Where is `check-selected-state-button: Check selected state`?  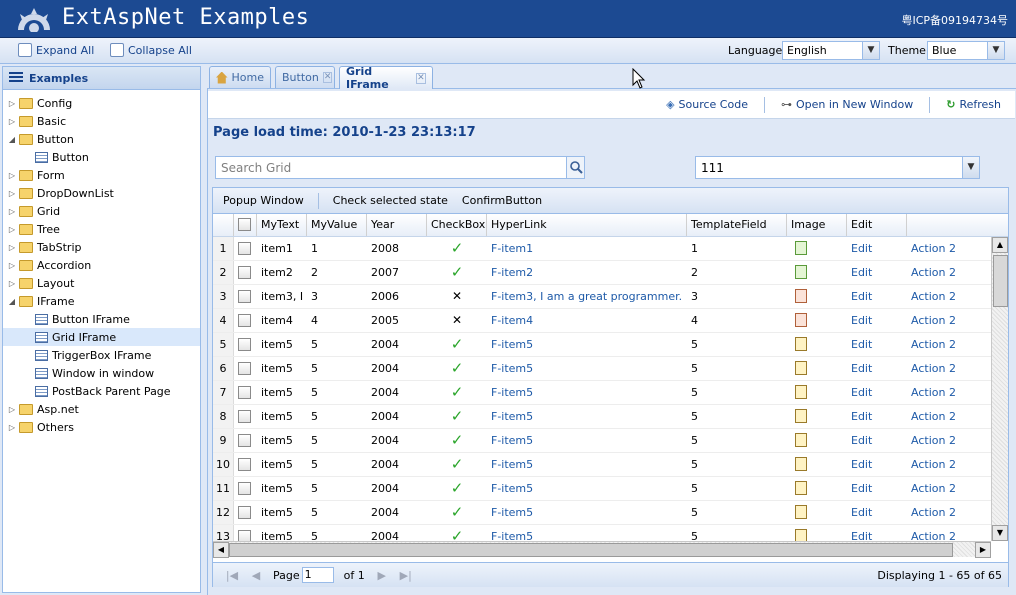 check-selected-state-button: Check selected state is located at coordinates (390, 200).